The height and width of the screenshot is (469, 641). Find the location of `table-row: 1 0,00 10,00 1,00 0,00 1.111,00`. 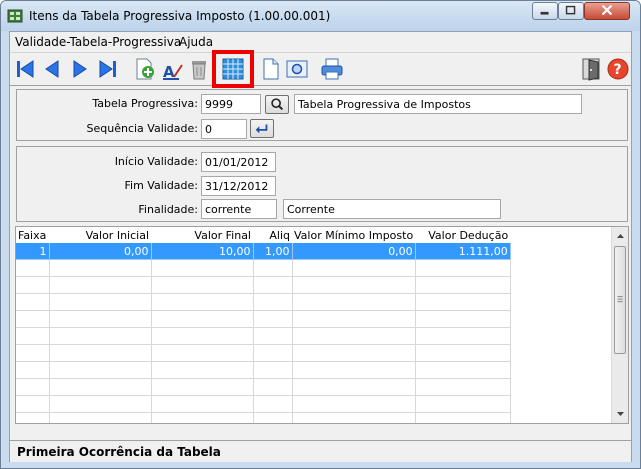

table-row: 1 0,00 10,00 1,00 0,00 1.111,00 is located at coordinates (263, 251).